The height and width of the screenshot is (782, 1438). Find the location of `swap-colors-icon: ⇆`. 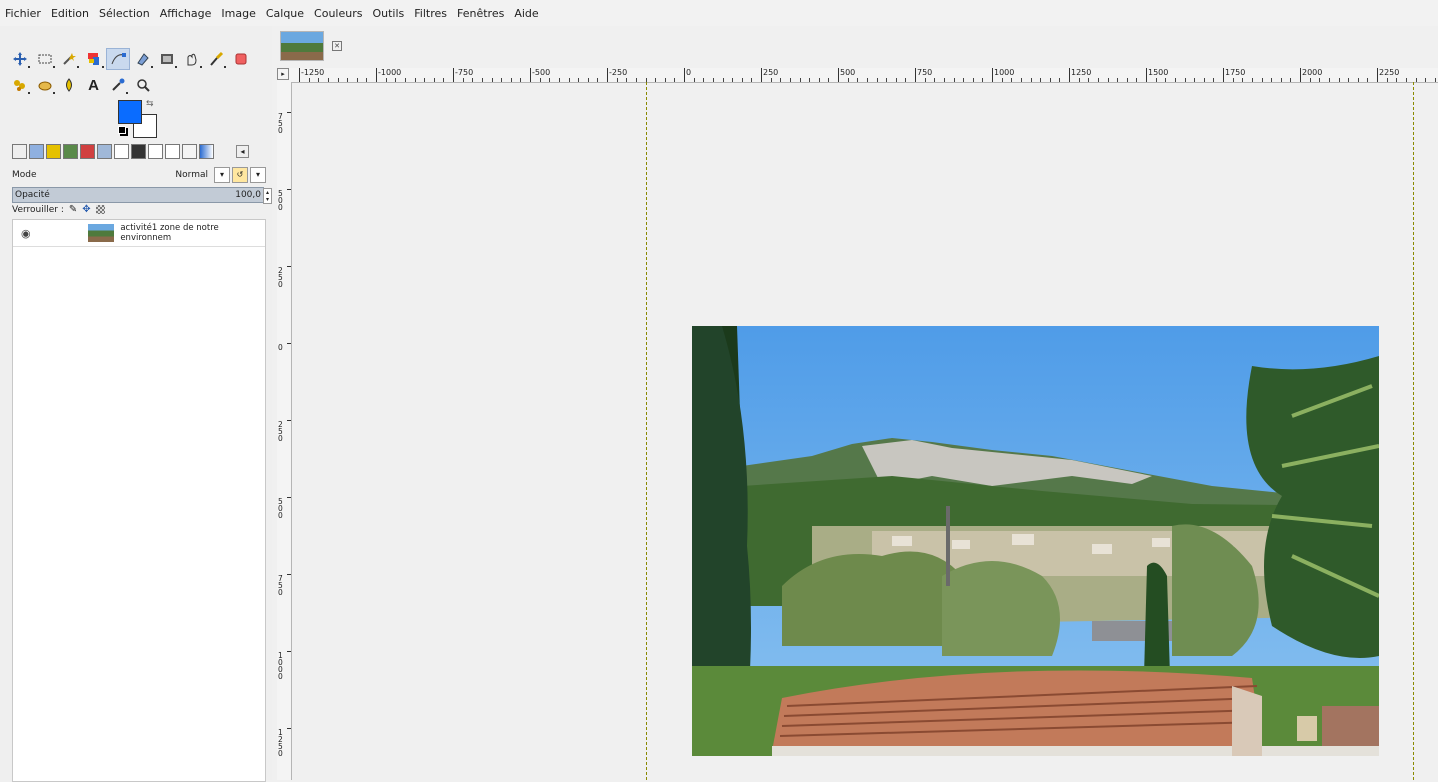

swap-colors-icon: ⇆ is located at coordinates (150, 104).